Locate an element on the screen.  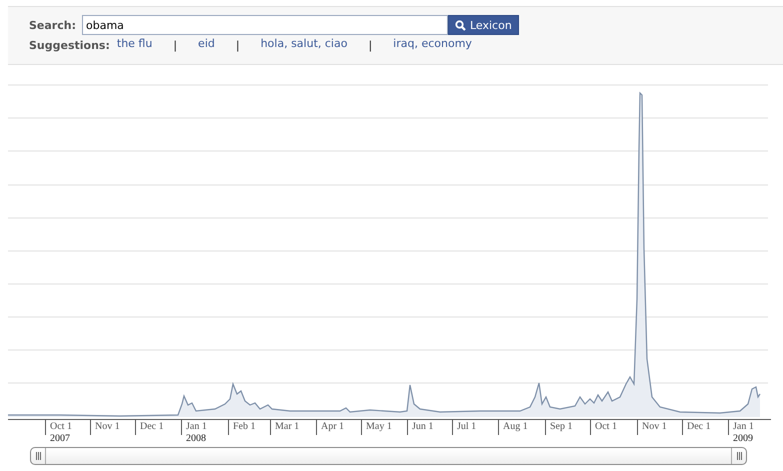
suggestion-link: the flu is located at coordinates (134, 43).